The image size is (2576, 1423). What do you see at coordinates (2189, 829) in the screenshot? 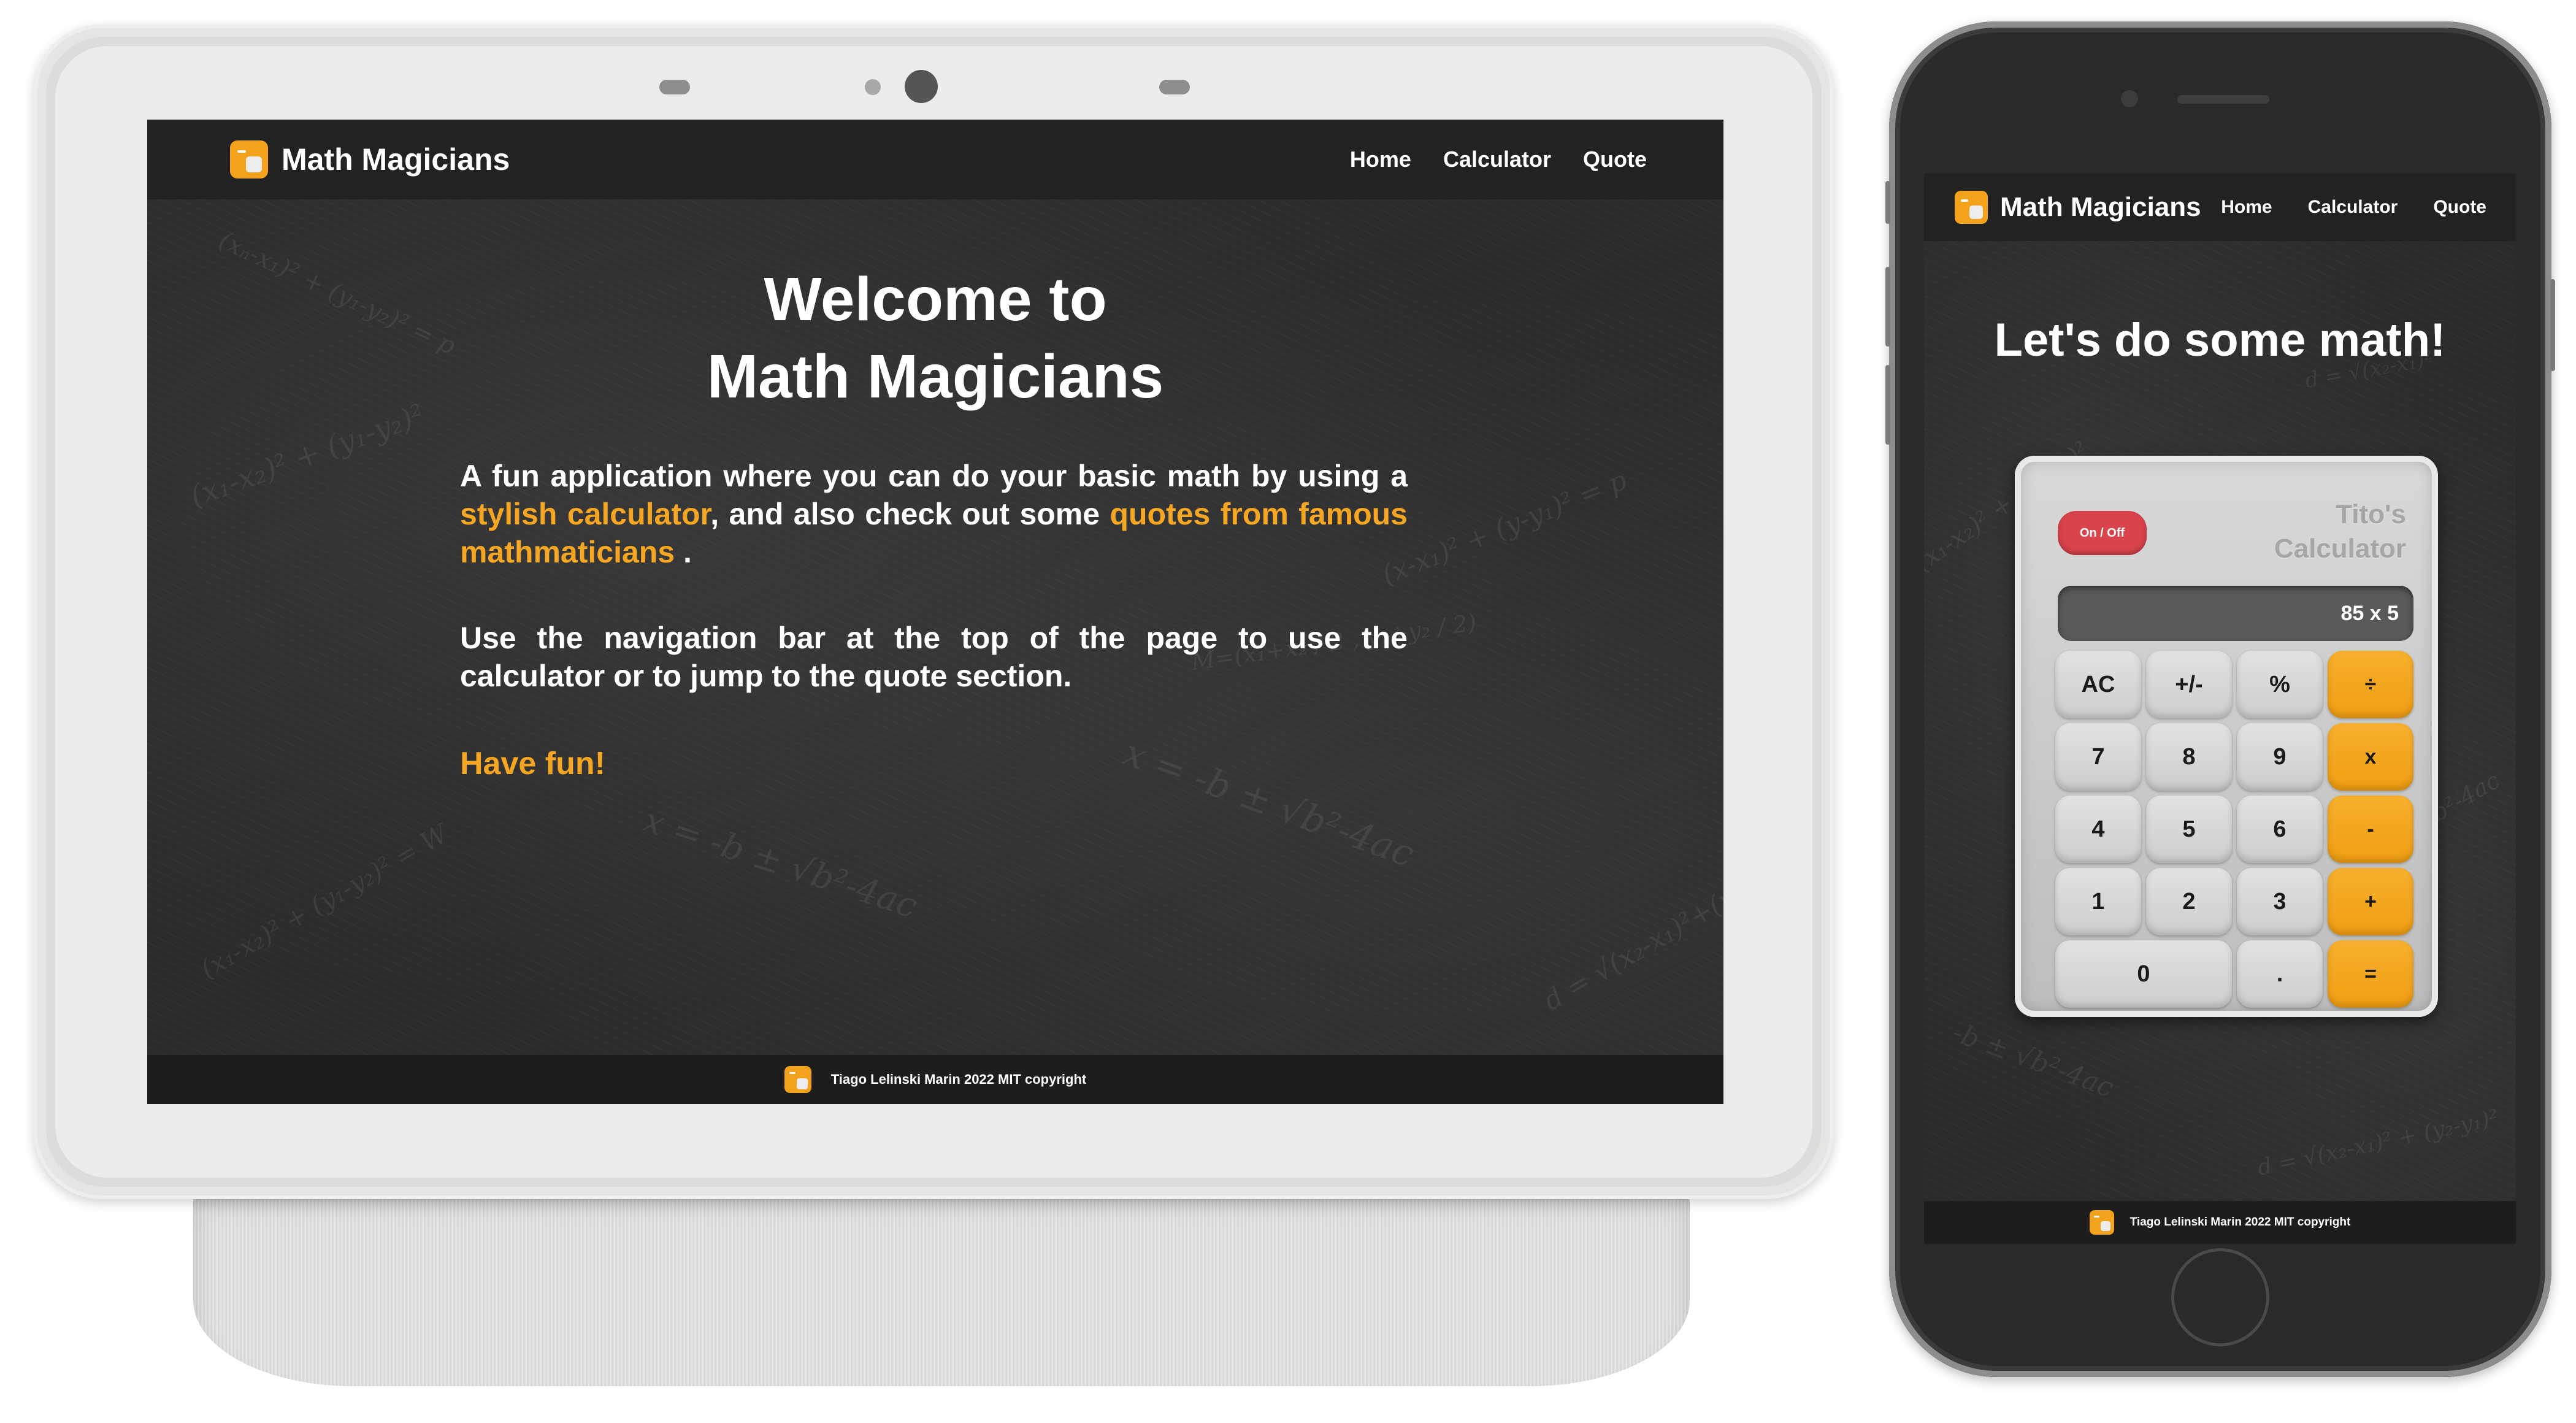
I see `calc-key: 5` at bounding box center [2189, 829].